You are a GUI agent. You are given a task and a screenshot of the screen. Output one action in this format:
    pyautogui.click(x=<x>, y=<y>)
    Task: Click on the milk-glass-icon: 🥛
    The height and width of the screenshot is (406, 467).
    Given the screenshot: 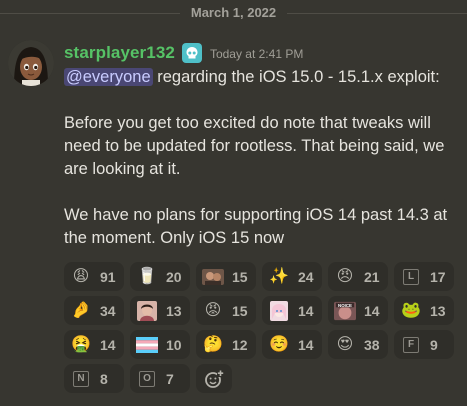 What is the action you would take?
    pyautogui.click(x=147, y=276)
    